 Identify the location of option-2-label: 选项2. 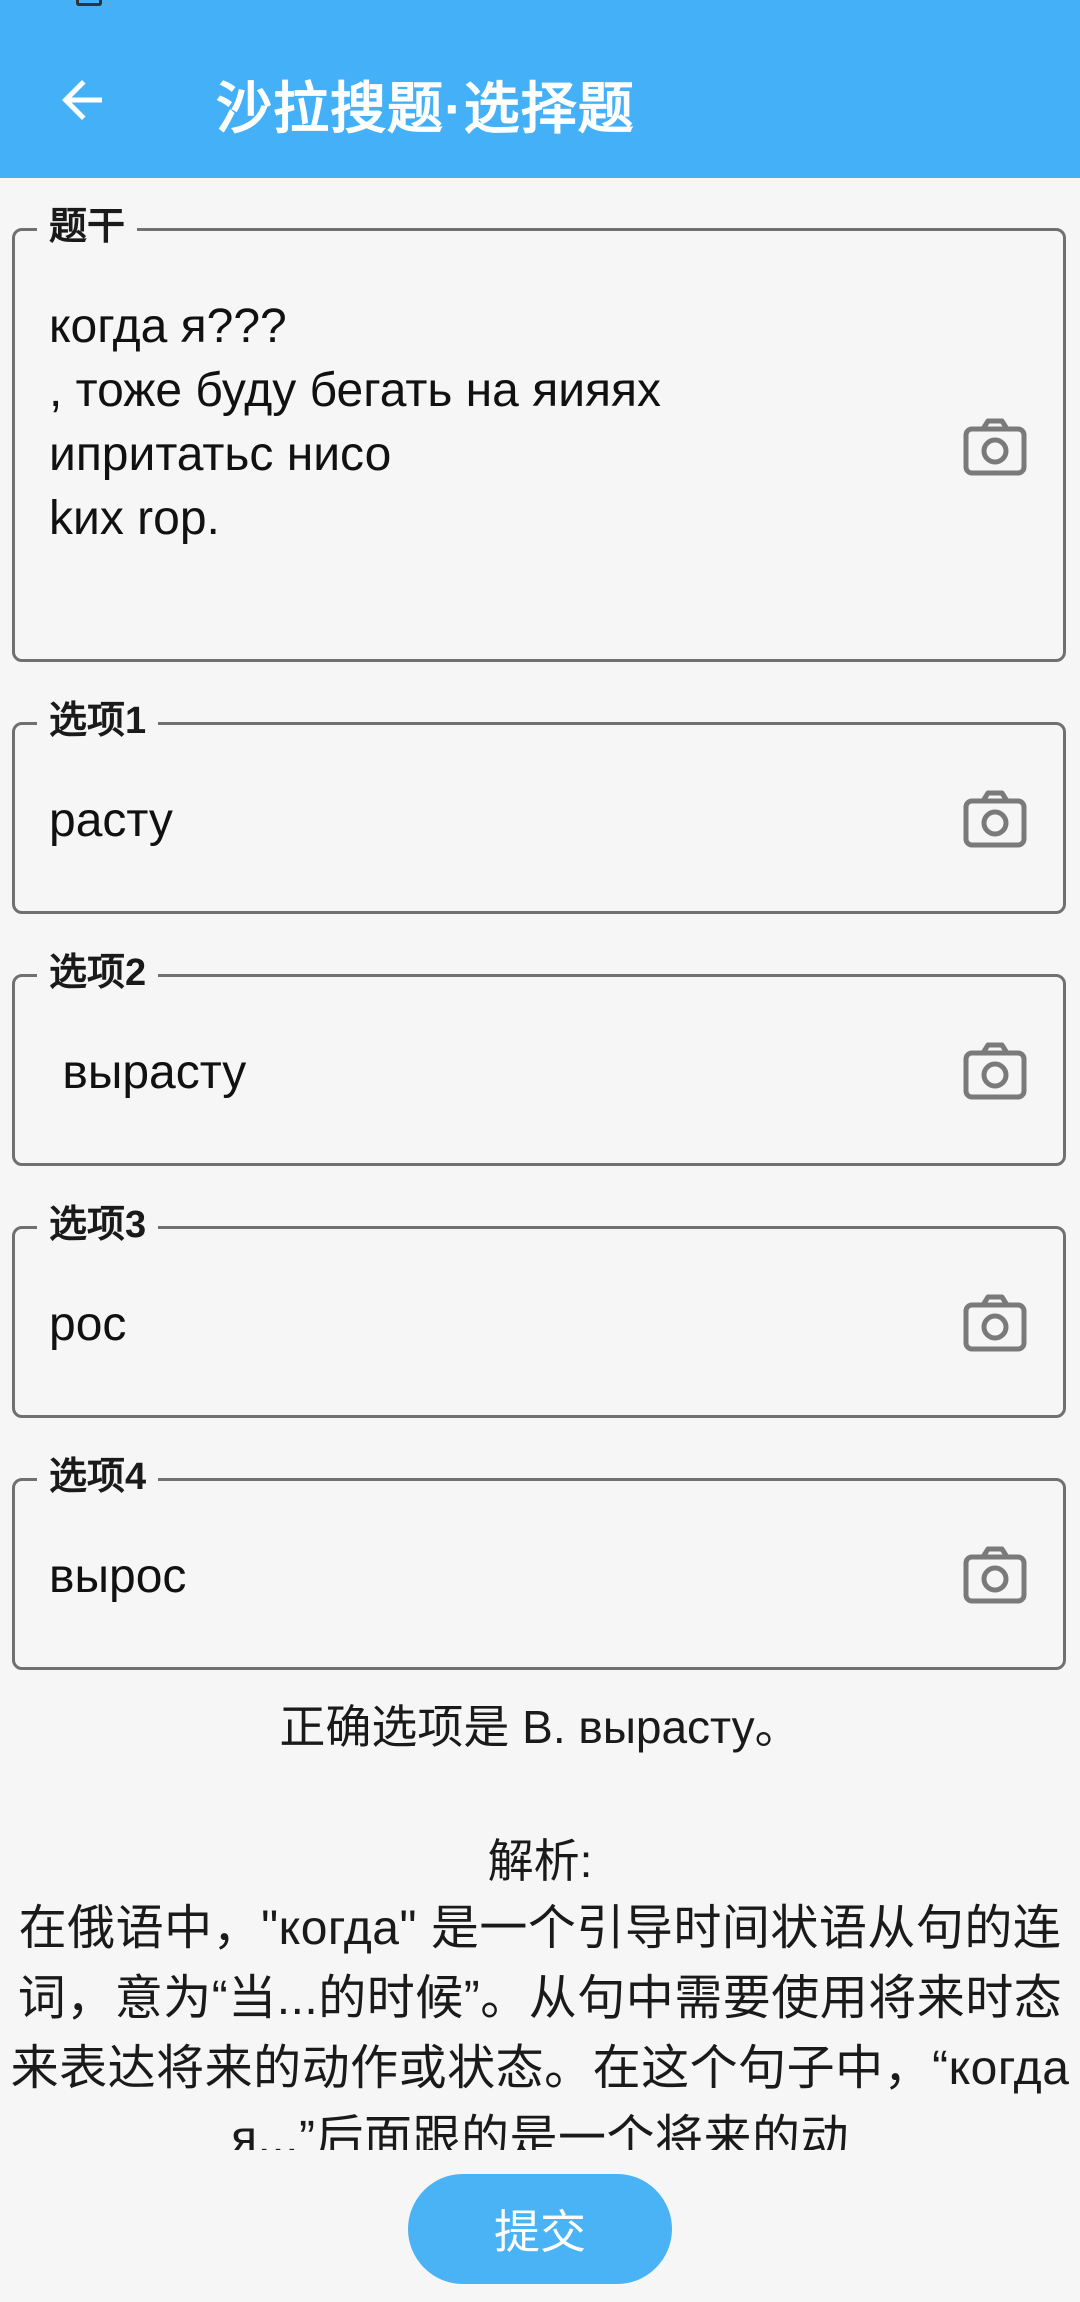
(98, 973).